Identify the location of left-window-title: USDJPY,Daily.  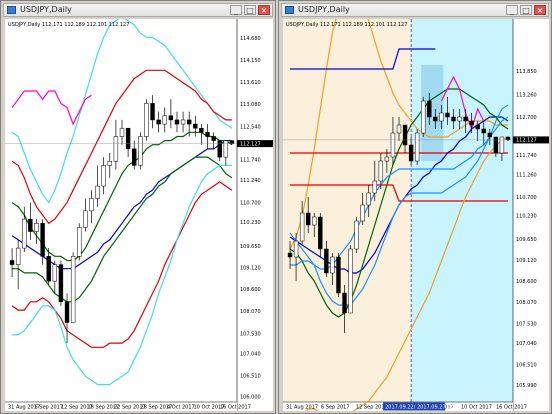
(46, 9).